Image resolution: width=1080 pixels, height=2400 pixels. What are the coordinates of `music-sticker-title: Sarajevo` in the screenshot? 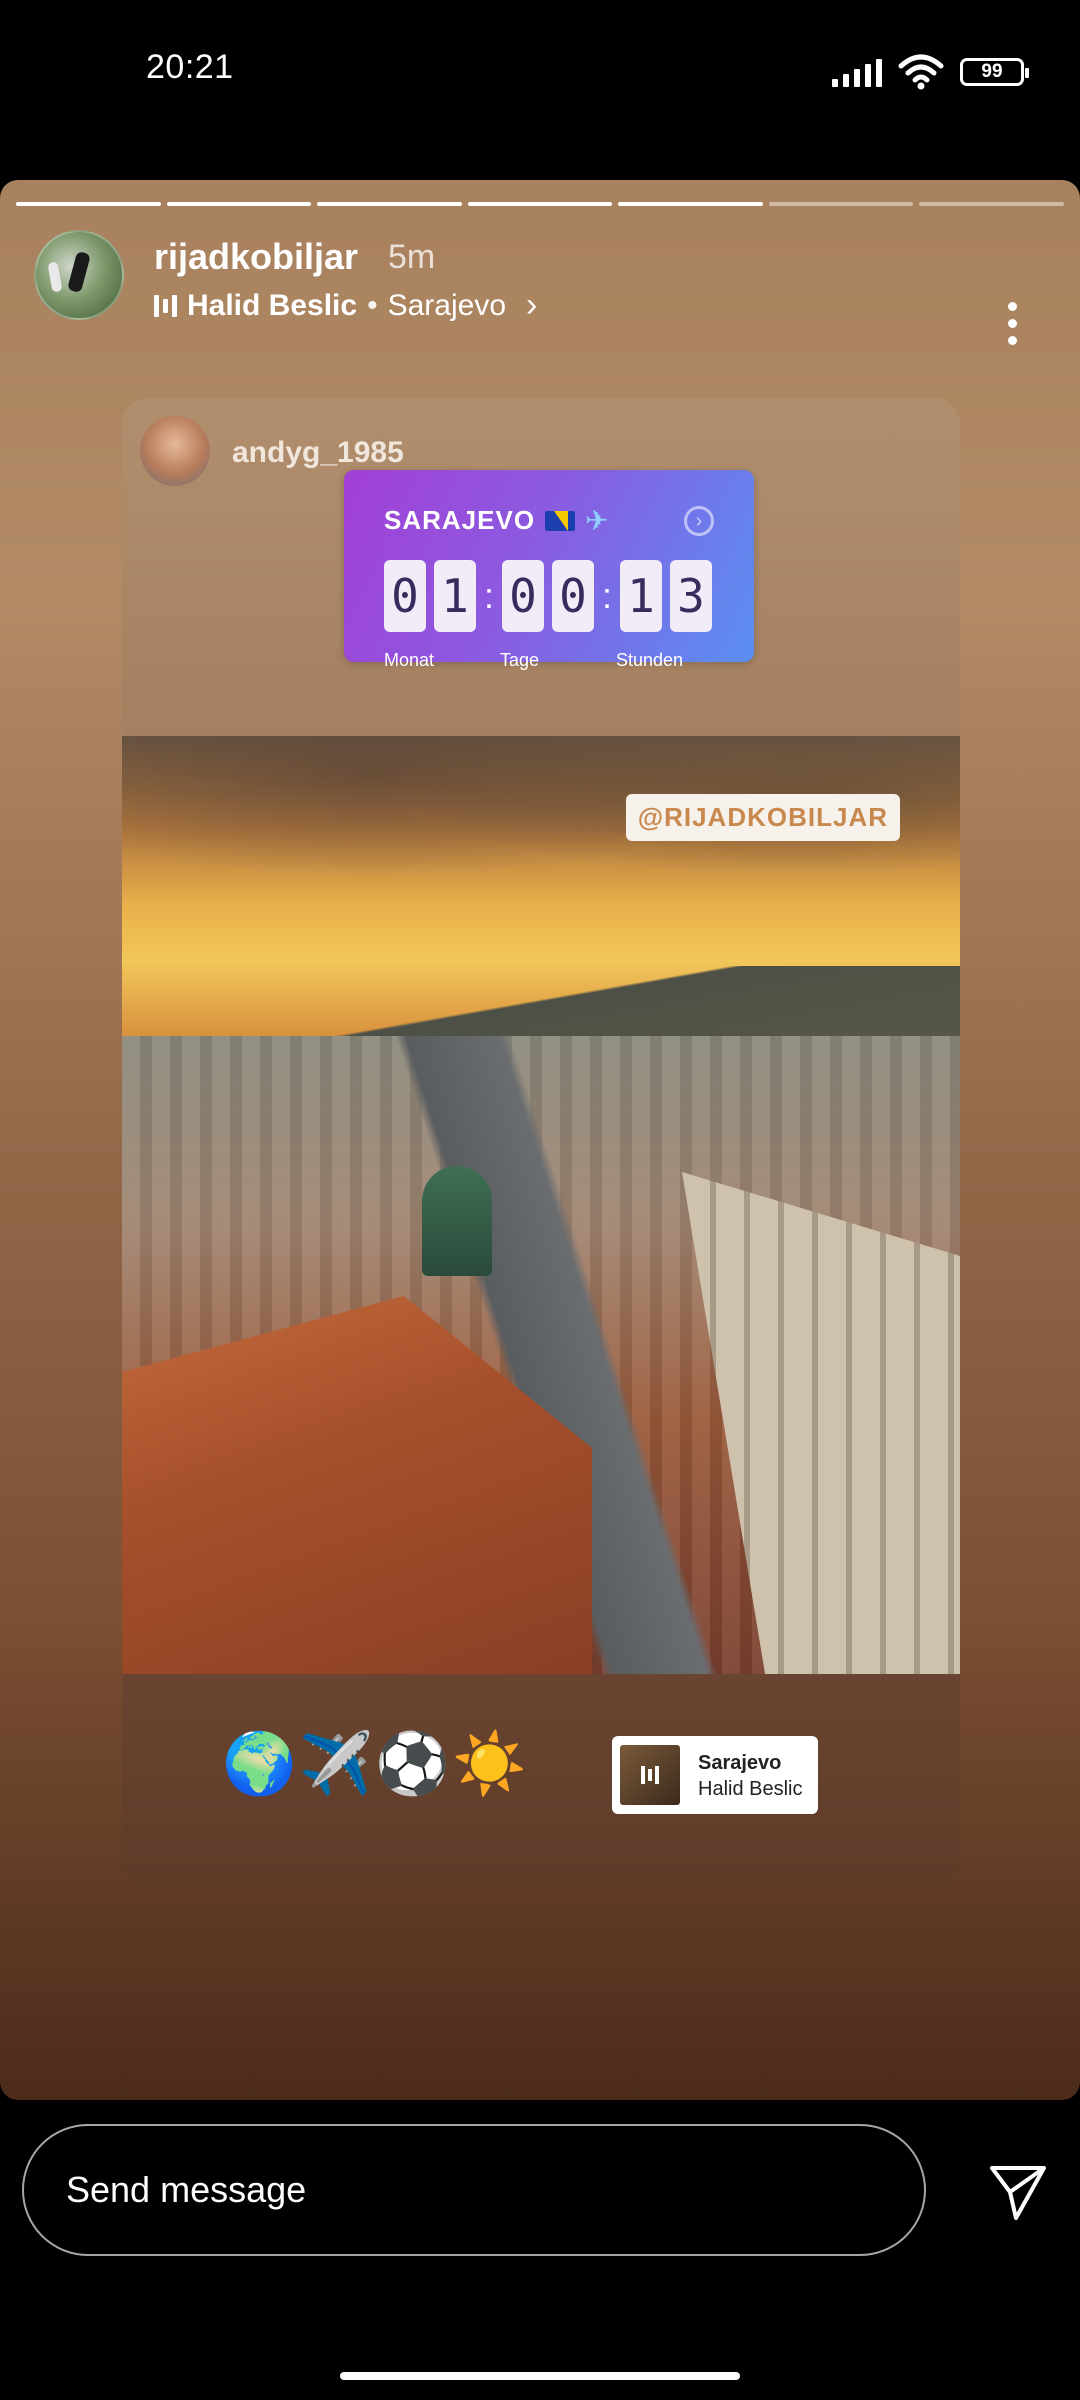 It's located at (740, 1763).